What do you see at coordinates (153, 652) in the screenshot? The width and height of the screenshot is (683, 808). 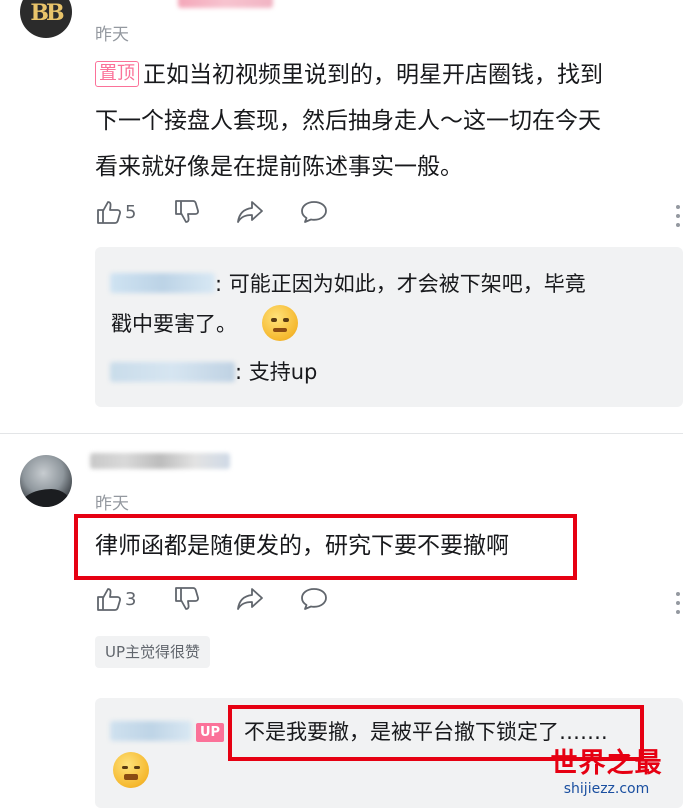 I see `up-liked-tag: UP主觉得很赞` at bounding box center [153, 652].